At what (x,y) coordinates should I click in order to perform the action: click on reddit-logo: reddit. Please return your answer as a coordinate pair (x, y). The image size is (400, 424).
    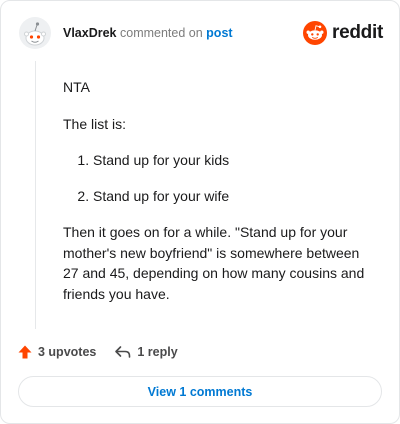
    Looking at the image, I should click on (343, 33).